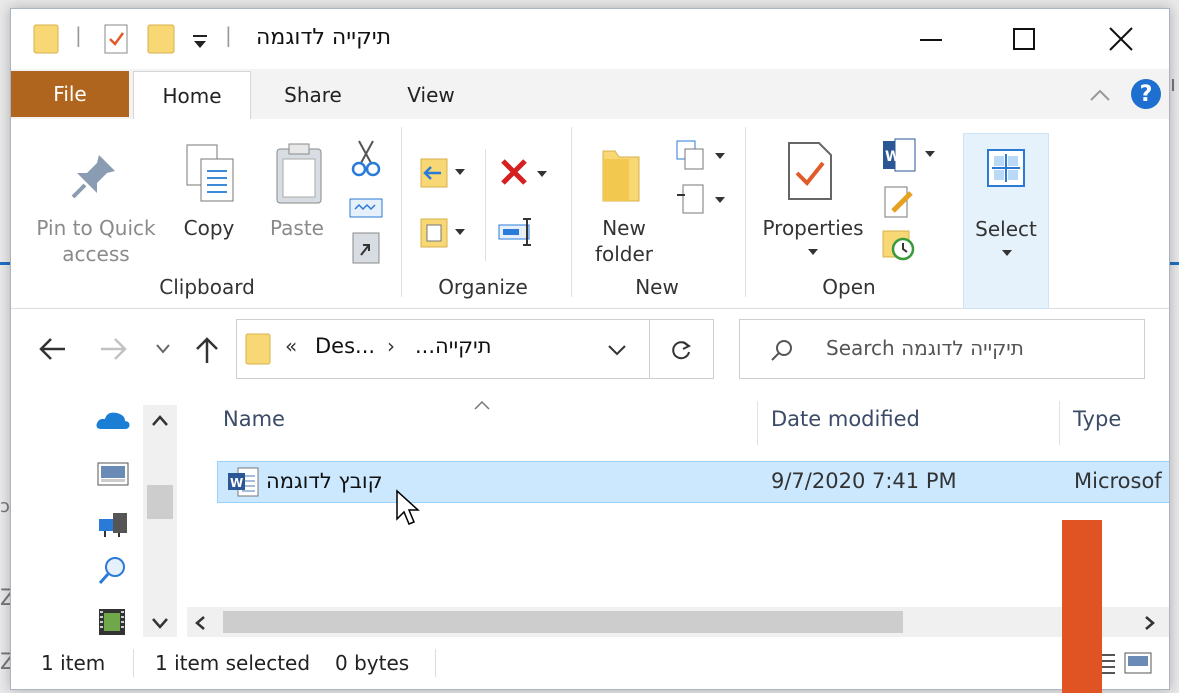 The height and width of the screenshot is (693, 1179). What do you see at coordinates (114, 349) in the screenshot?
I see `forward-arrow-icon` at bounding box center [114, 349].